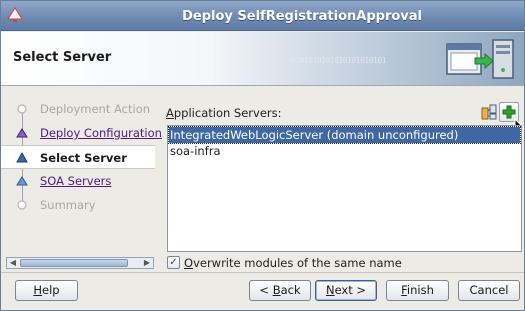  What do you see at coordinates (480, 59) in the screenshot?
I see `server-deploy-icon` at bounding box center [480, 59].